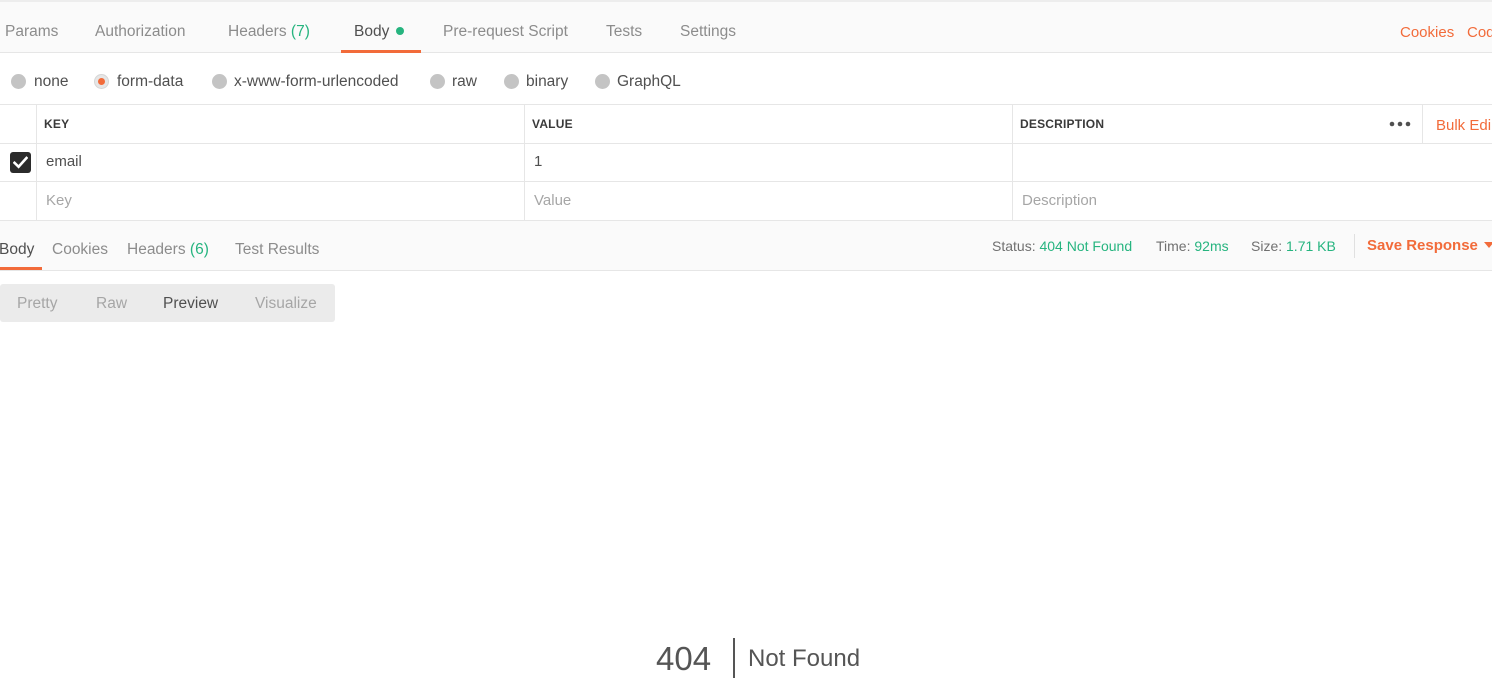 Image resolution: width=1492 pixels, height=678 pixels. Describe the element at coordinates (1463, 125) in the screenshot. I see `bulk-edit-link: Bulk Edi` at that location.